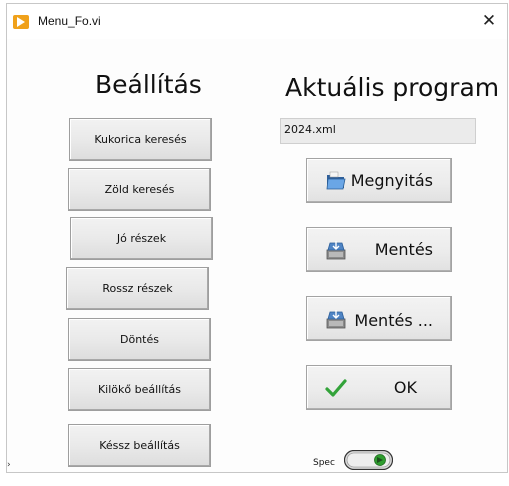  I want to click on decision-button: Döntés, so click(139, 339).